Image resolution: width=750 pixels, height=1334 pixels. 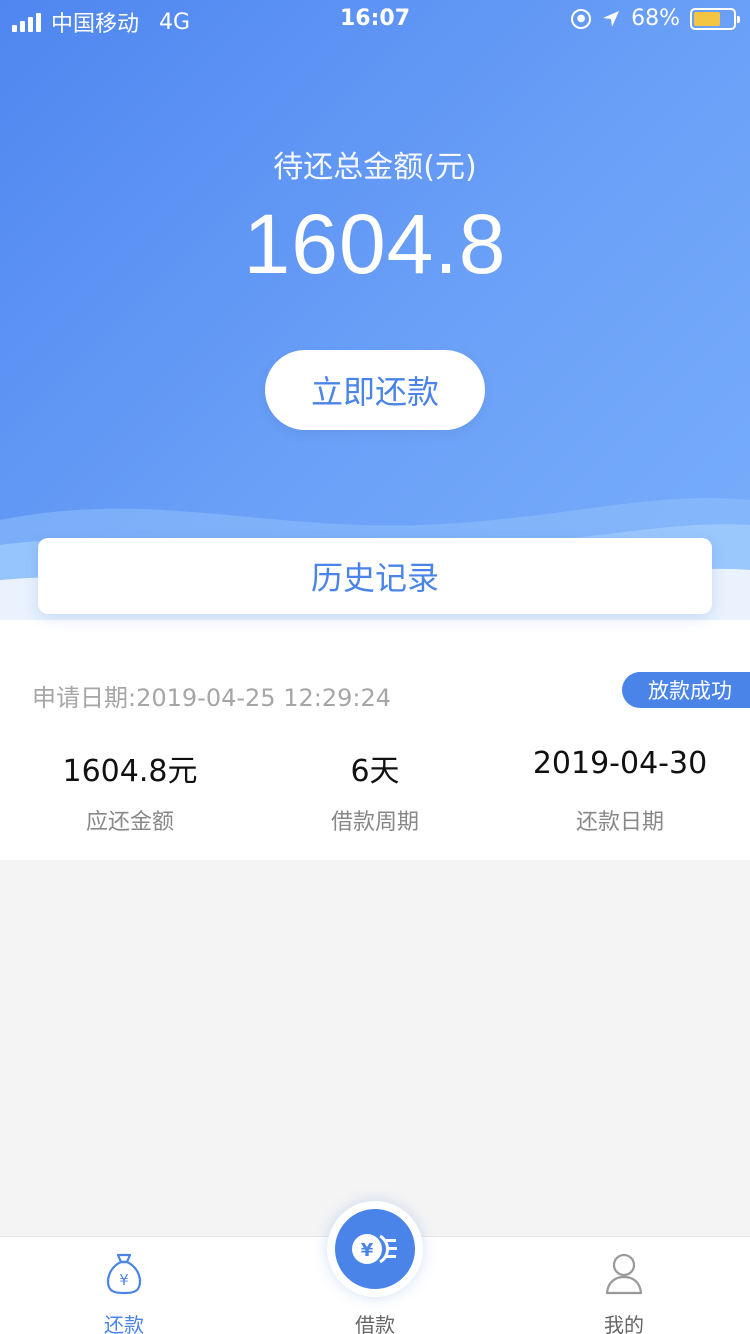 I want to click on orientation-lock-icon: ●, so click(x=581, y=18).